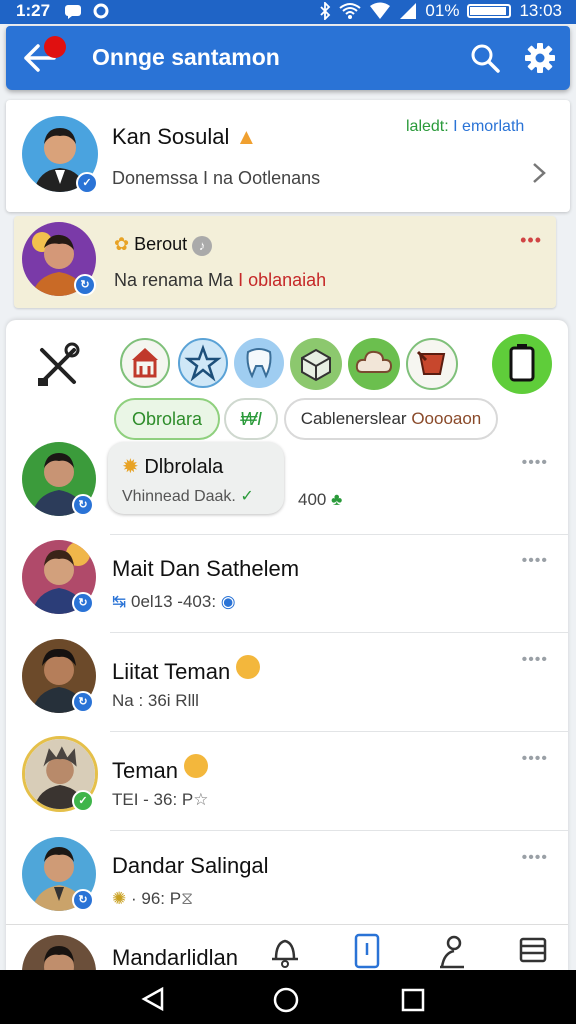 The height and width of the screenshot is (1024, 576). What do you see at coordinates (167, 419) in the screenshot?
I see `chip-filter: Obrolara` at bounding box center [167, 419].